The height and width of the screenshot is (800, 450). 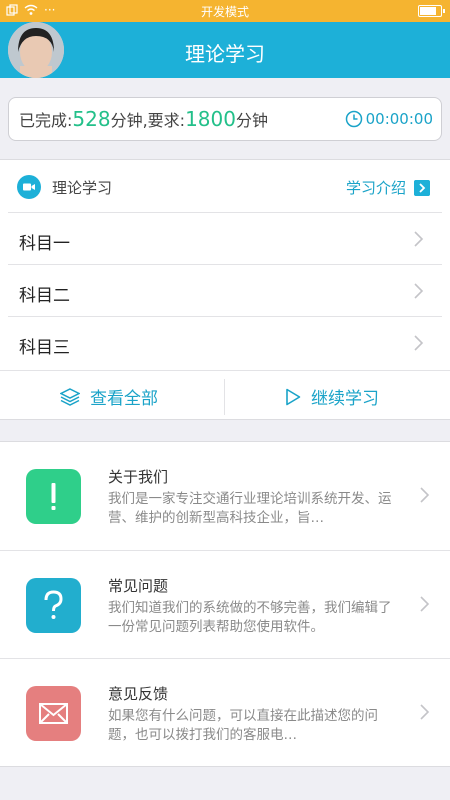 What do you see at coordinates (293, 396) in the screenshot?
I see `play-icon` at bounding box center [293, 396].